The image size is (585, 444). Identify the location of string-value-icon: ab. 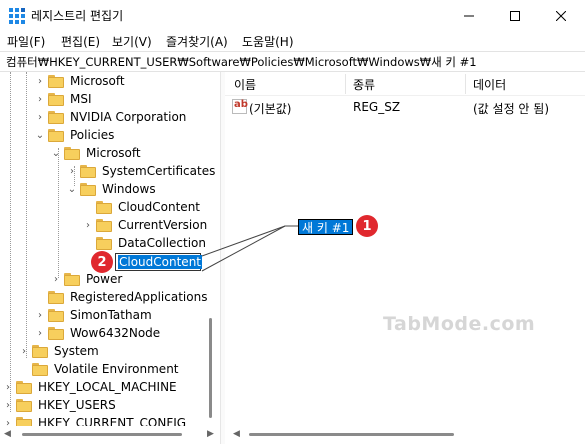
(240, 106).